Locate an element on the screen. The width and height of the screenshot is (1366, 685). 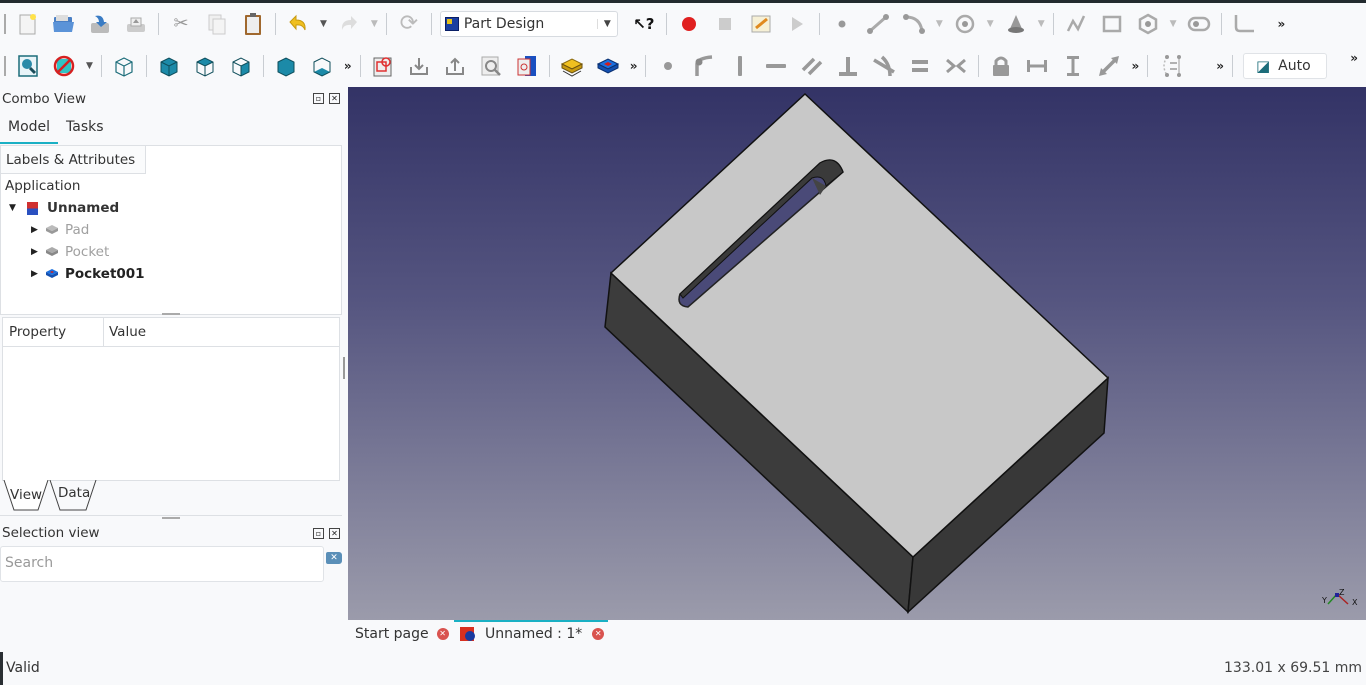
sketch-circle-icon is located at coordinates (965, 24).